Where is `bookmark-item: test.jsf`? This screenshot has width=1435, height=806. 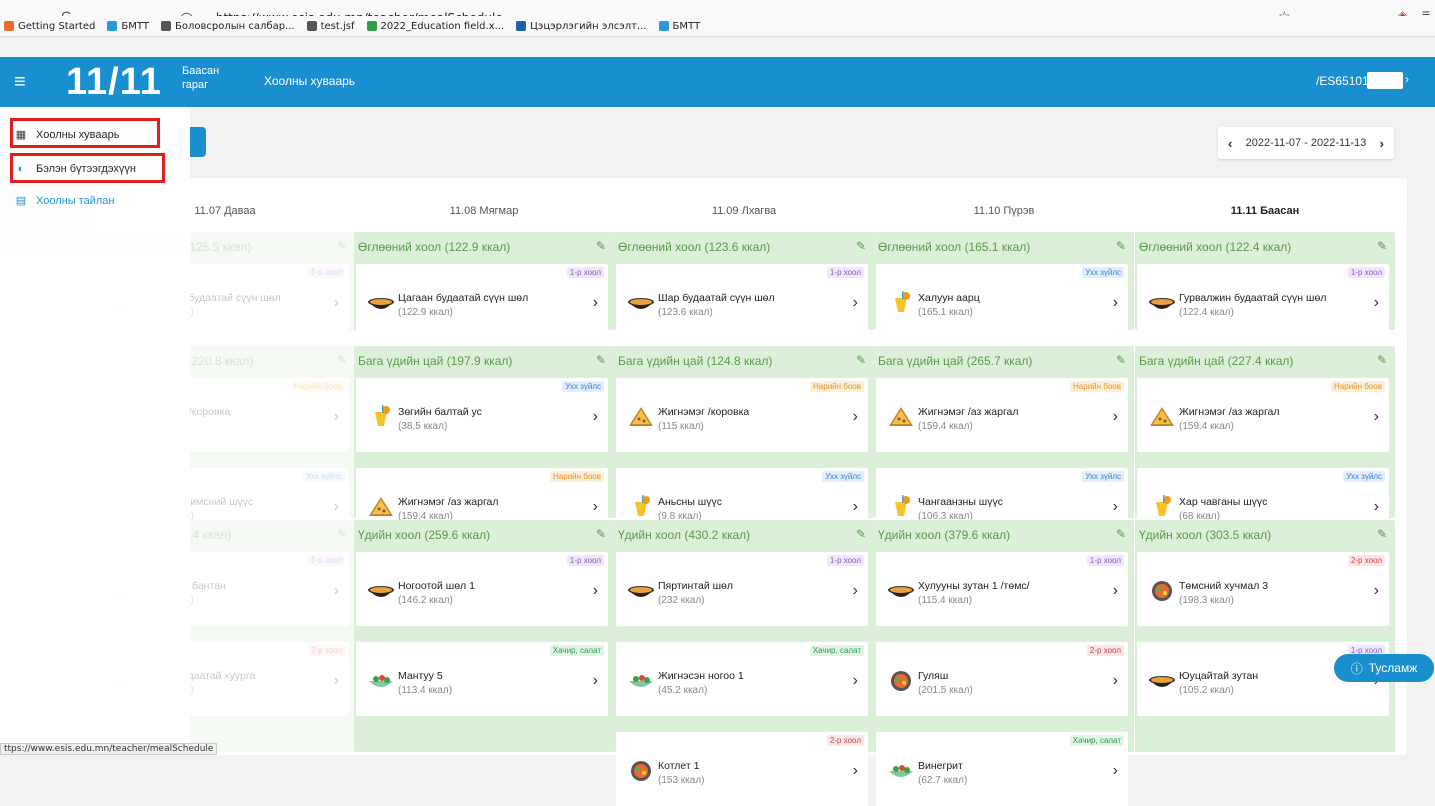 bookmark-item: test.jsf is located at coordinates (330, 26).